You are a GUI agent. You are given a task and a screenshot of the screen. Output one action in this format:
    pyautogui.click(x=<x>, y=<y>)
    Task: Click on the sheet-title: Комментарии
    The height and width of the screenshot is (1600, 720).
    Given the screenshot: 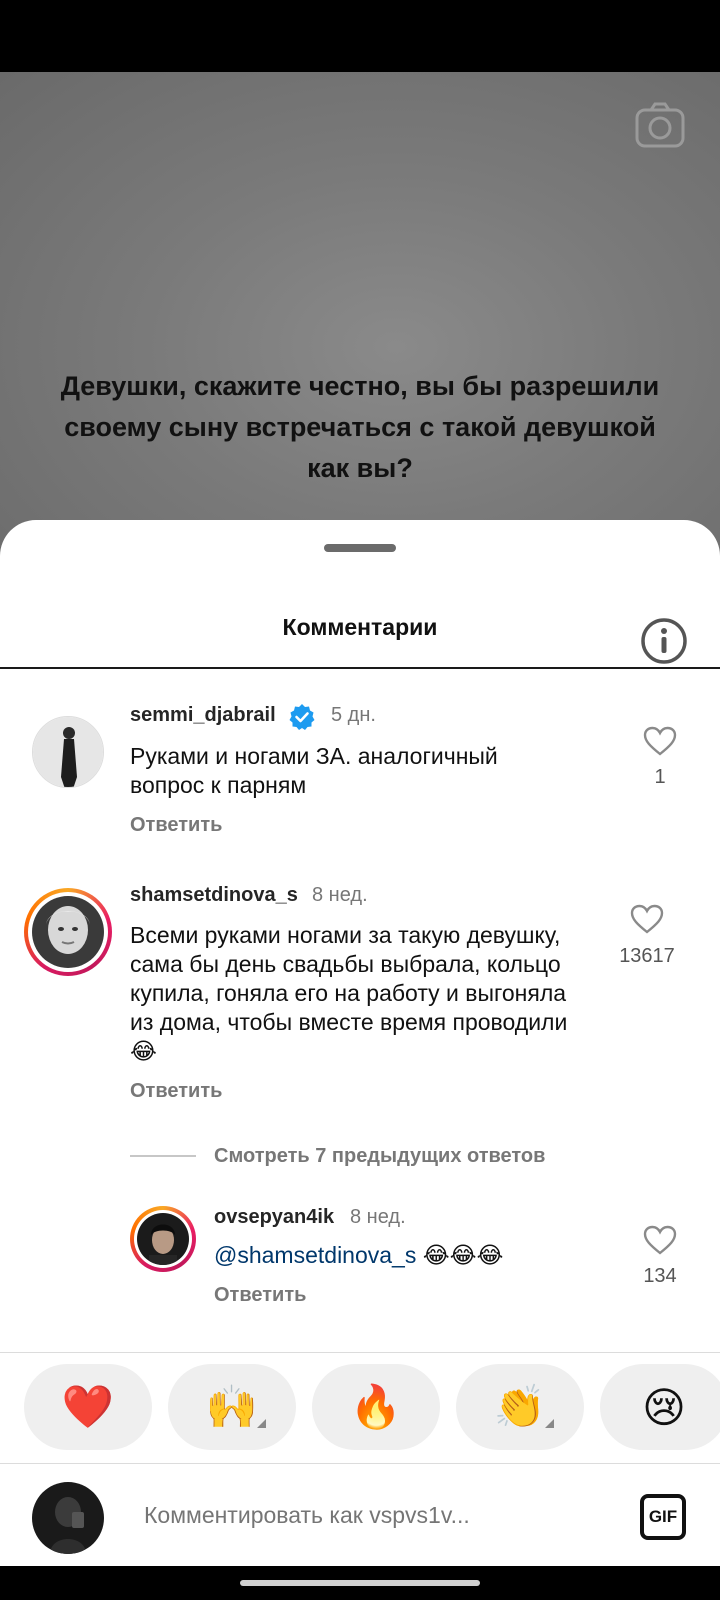 What is the action you would take?
    pyautogui.click(x=360, y=627)
    